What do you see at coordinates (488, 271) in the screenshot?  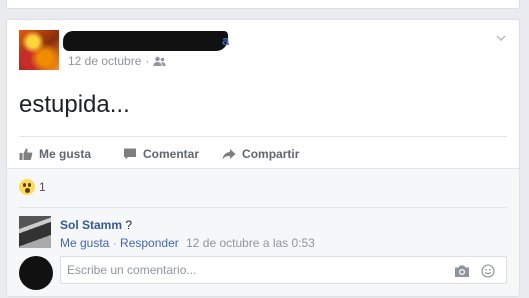 I see `emoji-icon` at bounding box center [488, 271].